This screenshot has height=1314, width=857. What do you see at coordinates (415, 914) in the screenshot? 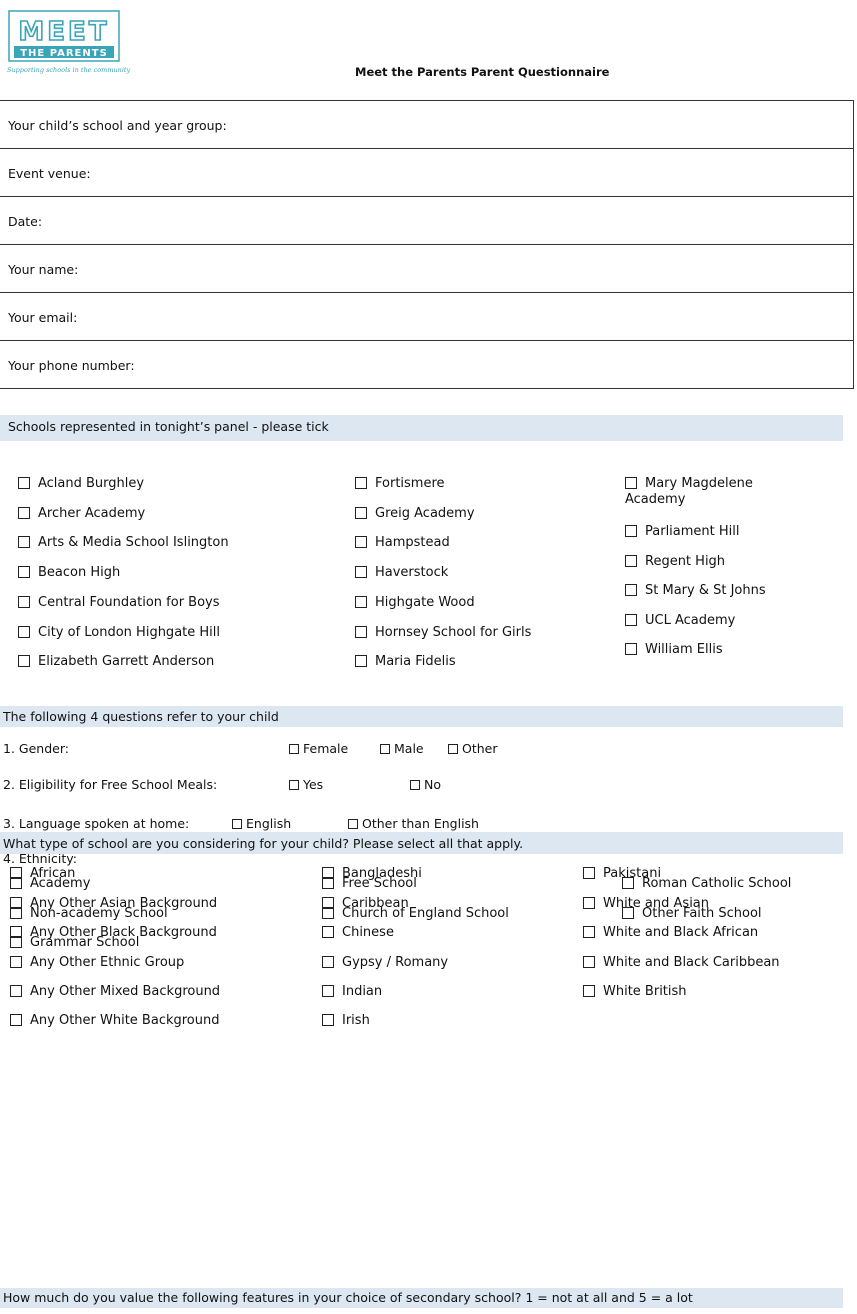
I see `checkbox-option: Church of England School` at bounding box center [415, 914].